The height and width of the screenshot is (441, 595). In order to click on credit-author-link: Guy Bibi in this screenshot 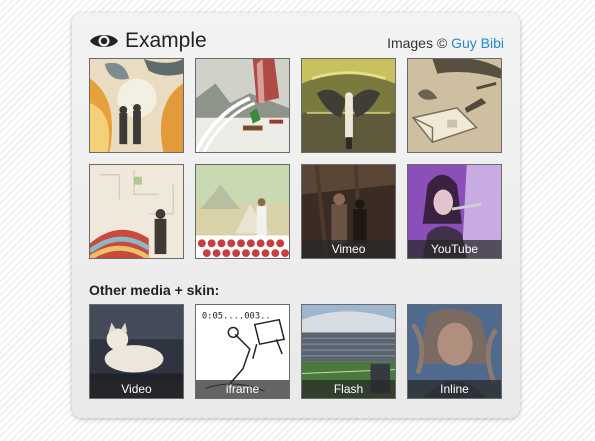, I will do `click(477, 43)`.